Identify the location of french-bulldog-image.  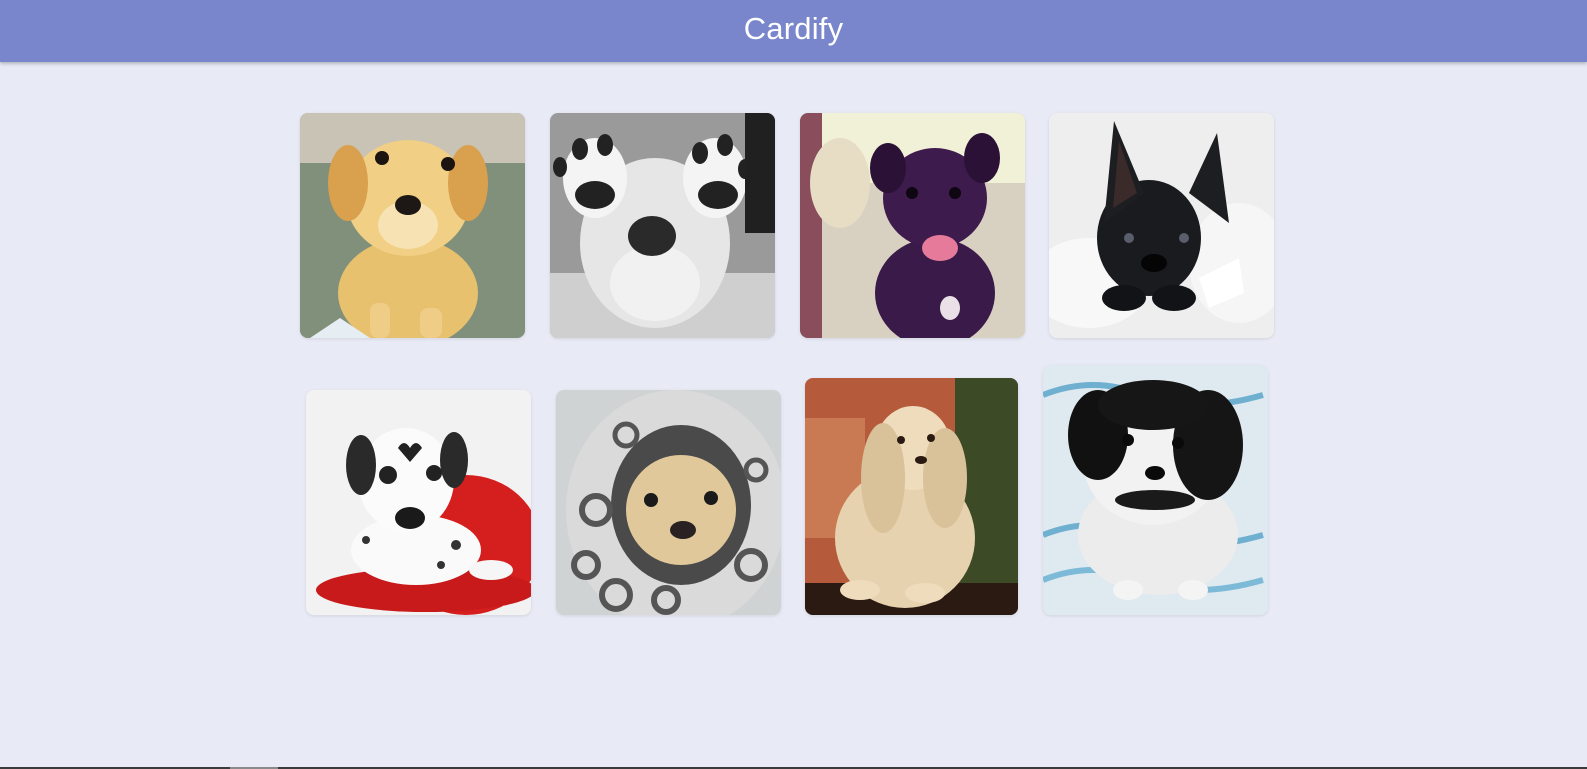
(1161, 225).